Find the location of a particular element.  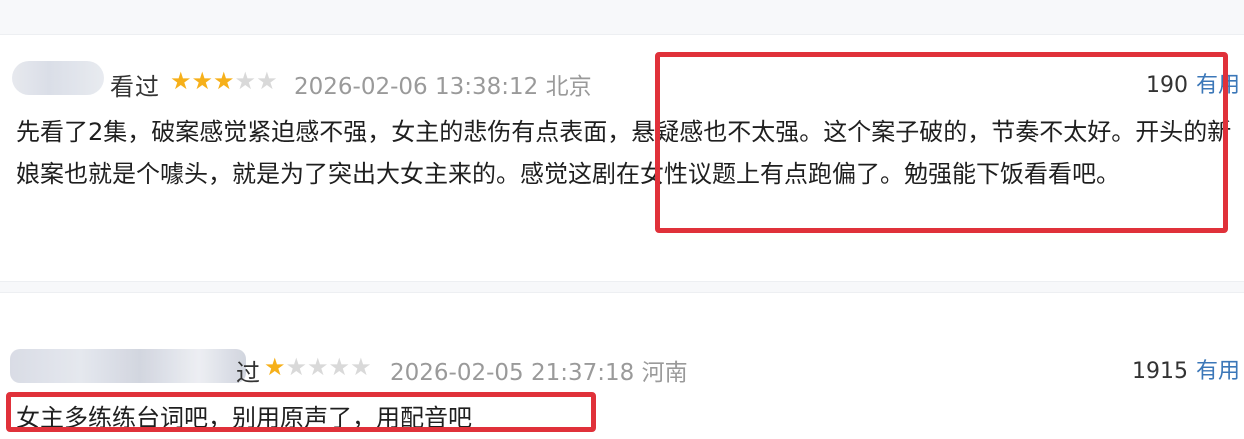

review-date: 2026-02-06 13:38:12 北京 is located at coordinates (443, 87).